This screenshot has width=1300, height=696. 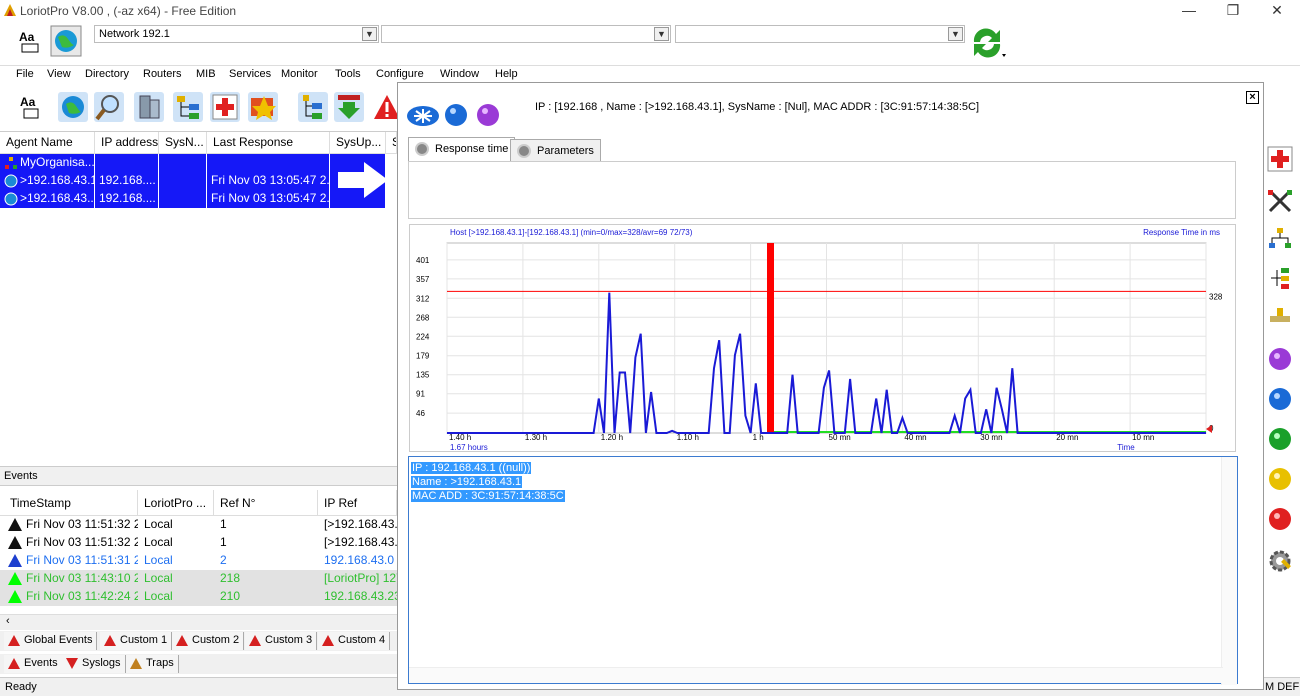 What do you see at coordinates (250, 74) in the screenshot?
I see `menu-services: Services` at bounding box center [250, 74].